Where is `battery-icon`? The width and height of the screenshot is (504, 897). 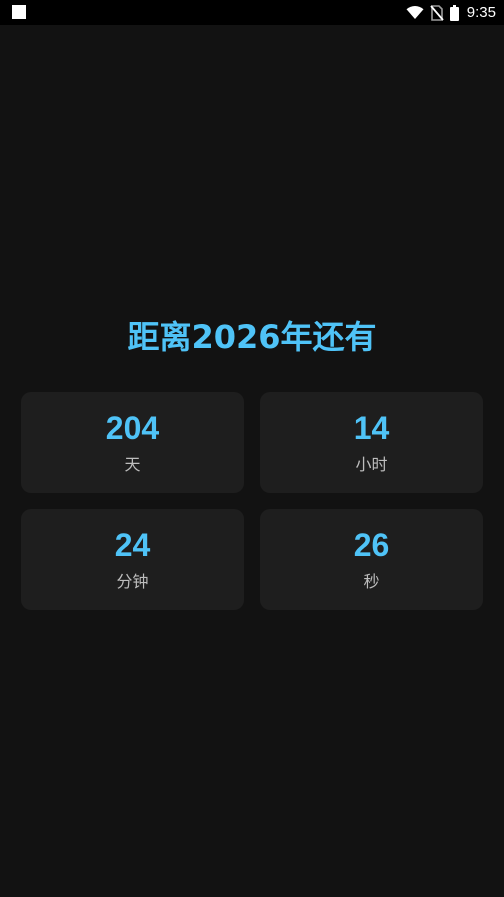
battery-icon is located at coordinates (454, 12).